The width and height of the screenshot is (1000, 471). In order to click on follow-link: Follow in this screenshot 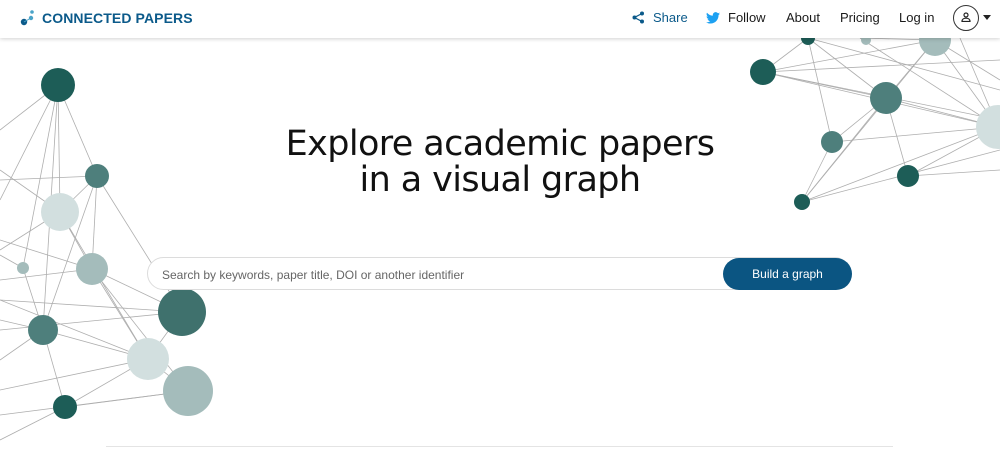, I will do `click(736, 17)`.